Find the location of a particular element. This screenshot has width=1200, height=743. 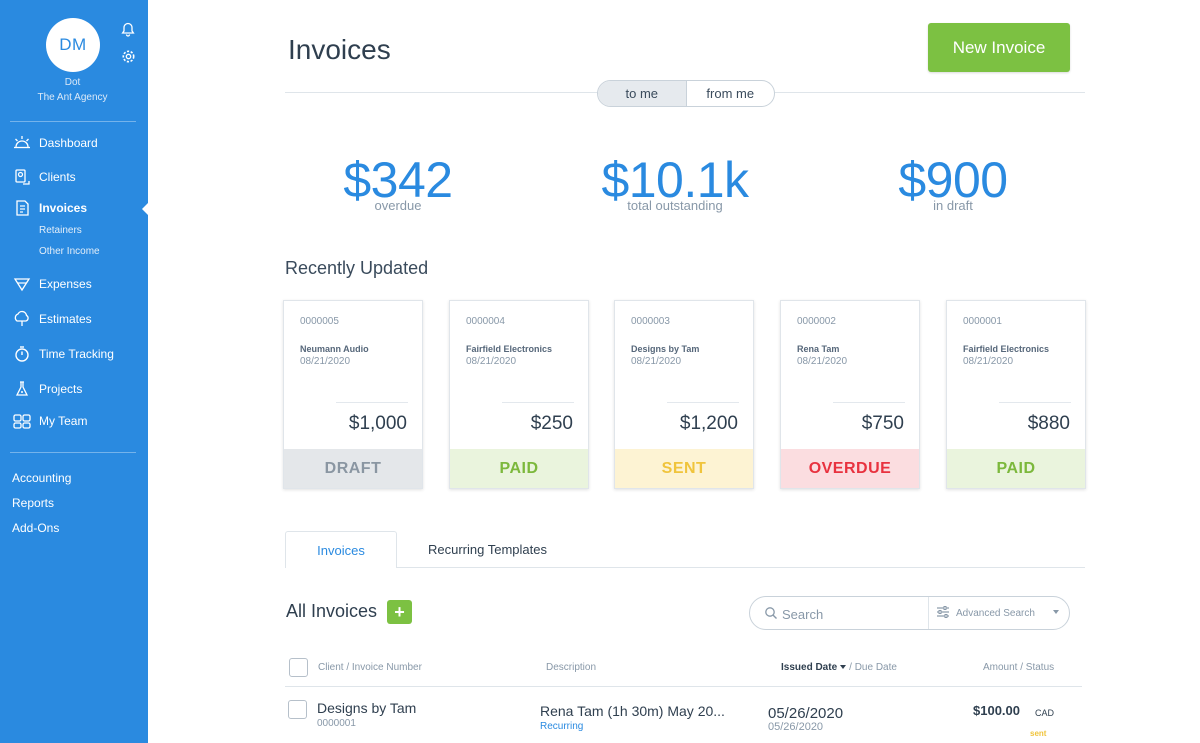

tab-recurring-templates: Recurring Templates is located at coordinates (487, 549).